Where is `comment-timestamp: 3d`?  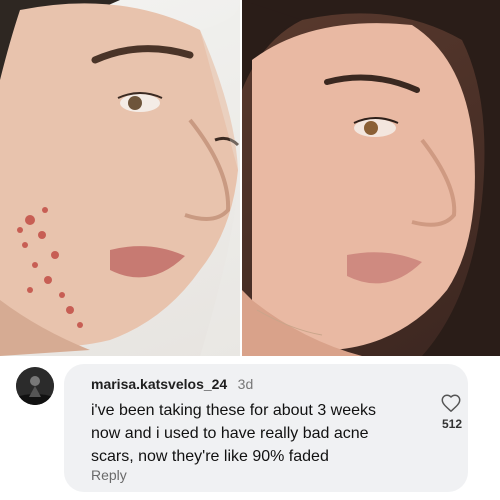 comment-timestamp: 3d is located at coordinates (245, 384).